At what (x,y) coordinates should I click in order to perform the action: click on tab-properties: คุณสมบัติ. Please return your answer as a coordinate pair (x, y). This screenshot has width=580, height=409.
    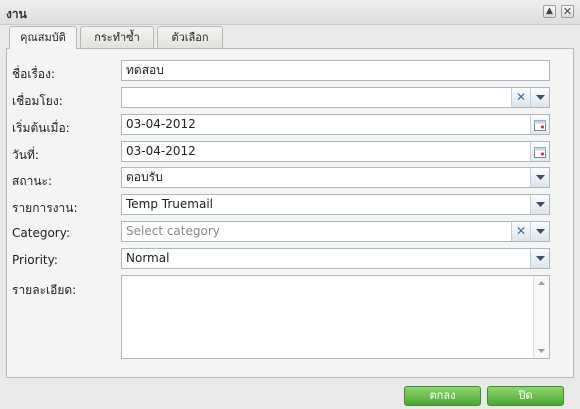
    Looking at the image, I should click on (43, 37).